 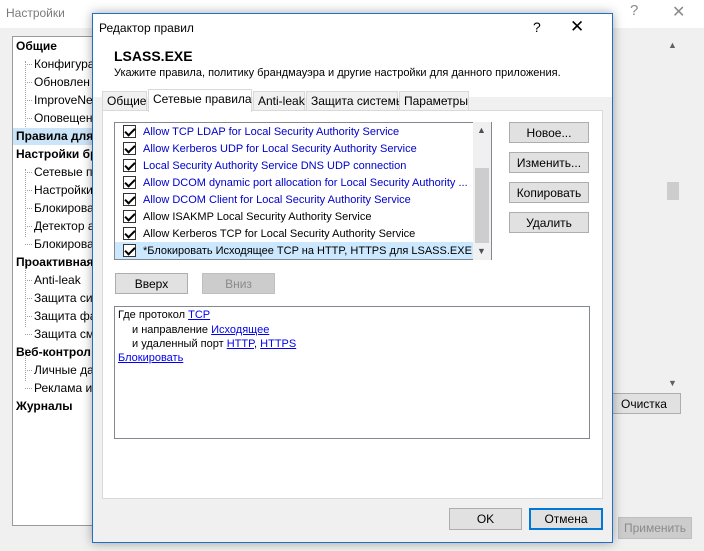 I want to click on port-http-link: HTTP, so click(x=240, y=344).